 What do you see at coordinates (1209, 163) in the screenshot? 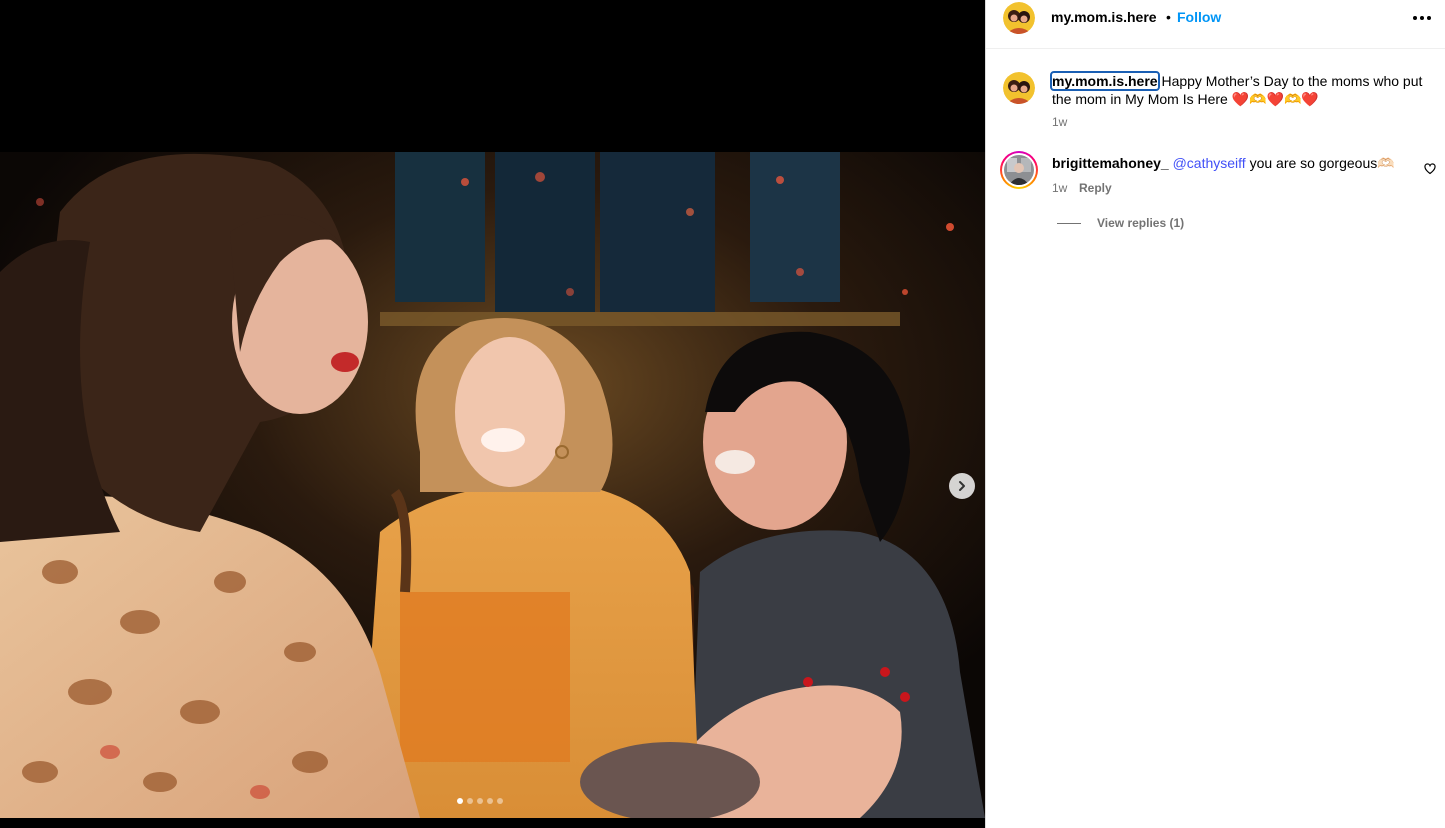
I see `comment-mention-link: @cathyseiff` at bounding box center [1209, 163].